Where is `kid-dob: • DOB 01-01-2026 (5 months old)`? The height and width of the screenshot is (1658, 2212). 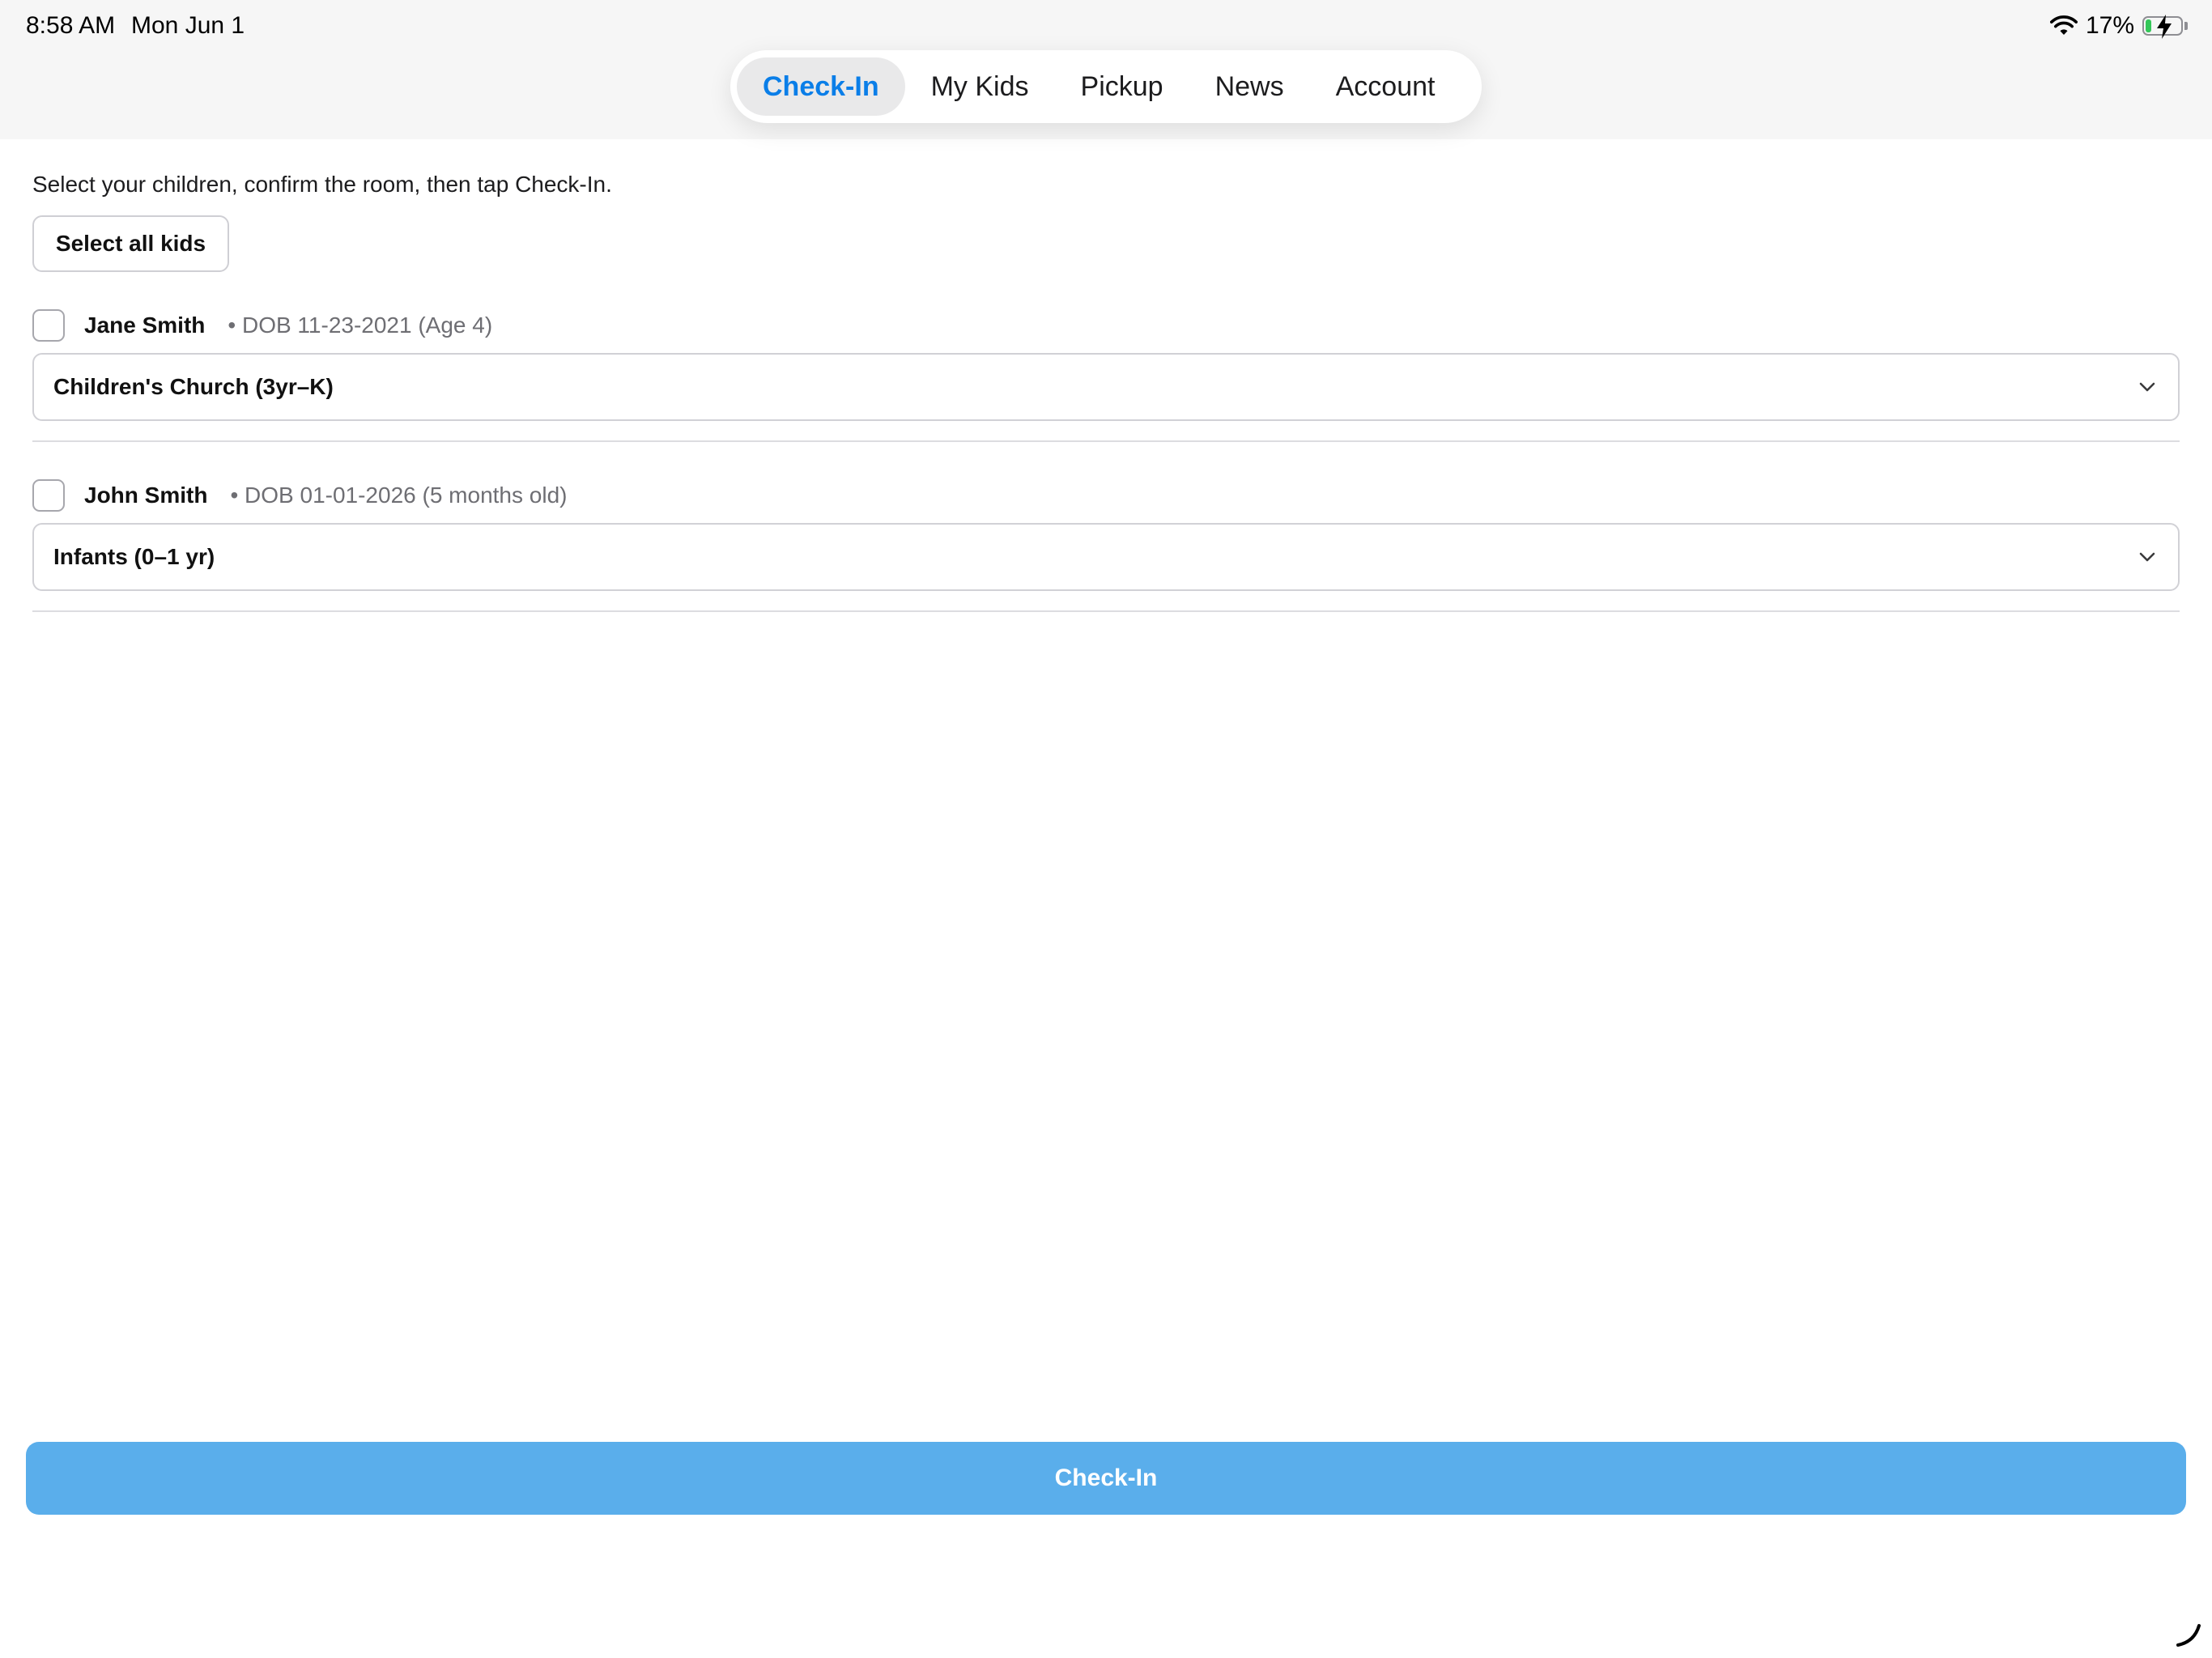 kid-dob: • DOB 01-01-2026 (5 months old) is located at coordinates (399, 495).